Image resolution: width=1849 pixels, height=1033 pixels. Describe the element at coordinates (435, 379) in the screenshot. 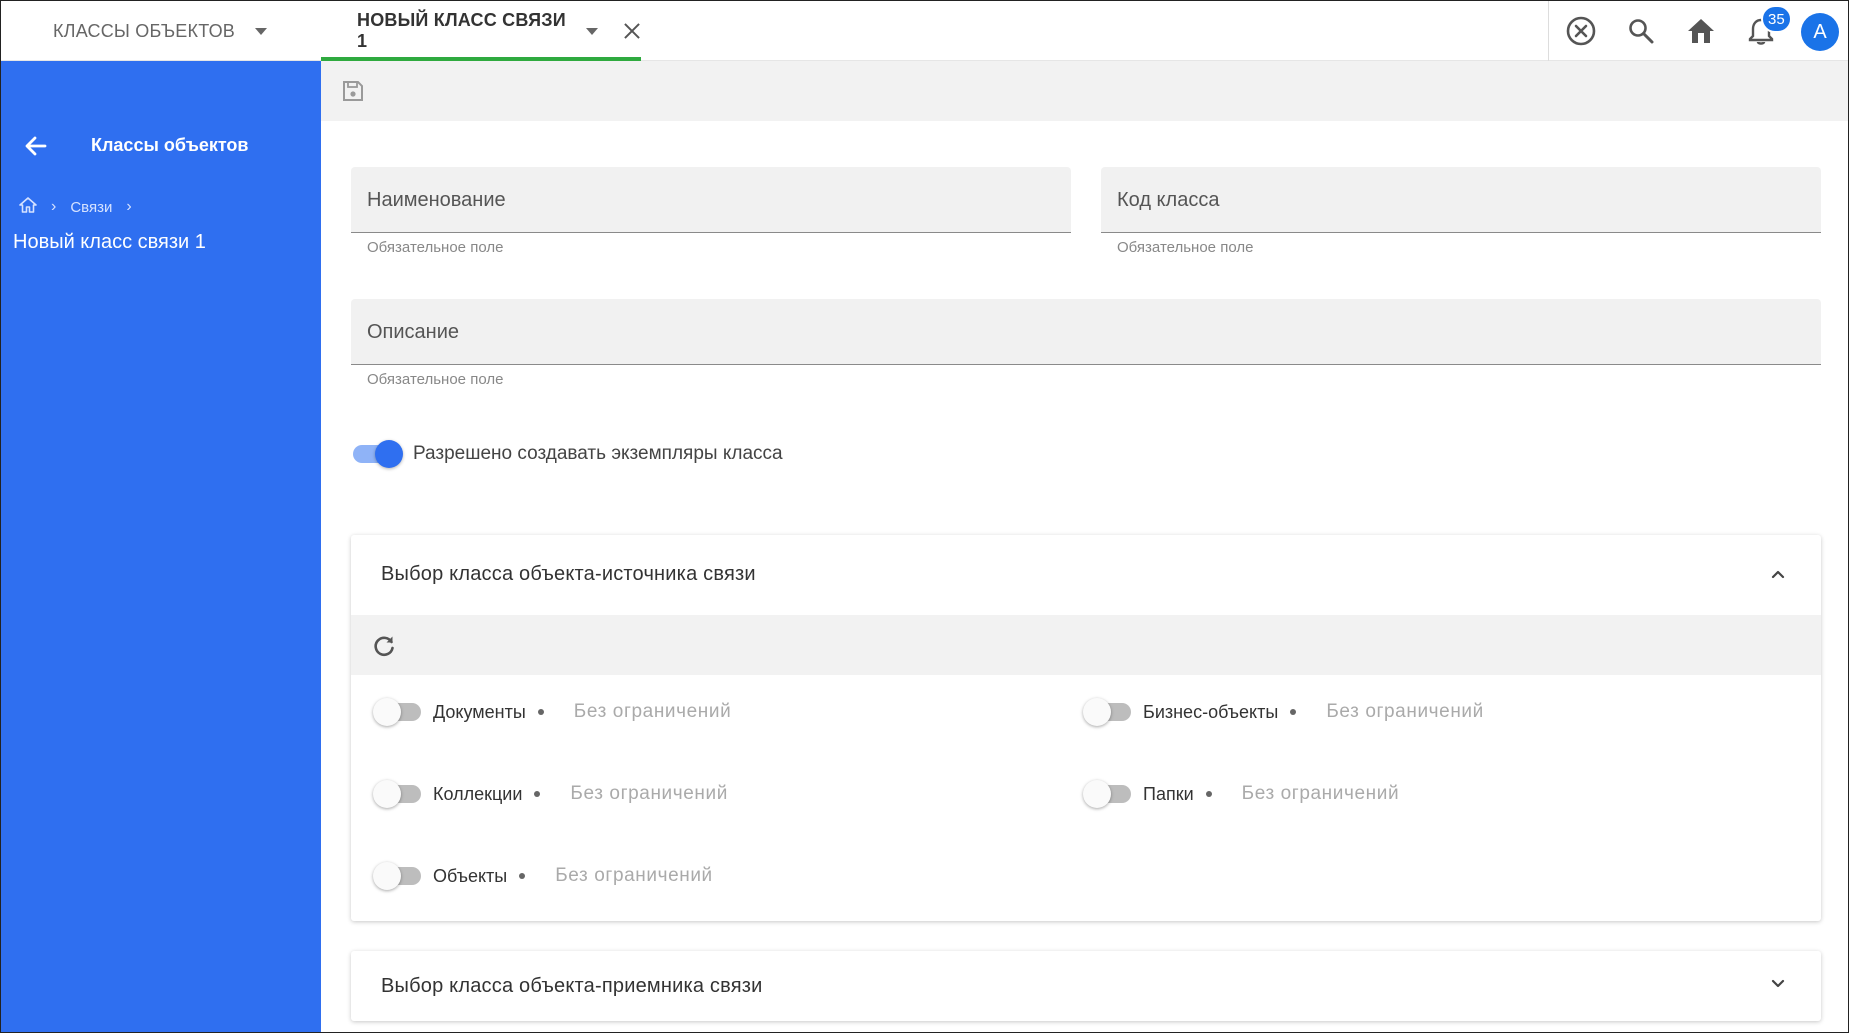

I see `description-field-hint: Обязательное поле` at that location.